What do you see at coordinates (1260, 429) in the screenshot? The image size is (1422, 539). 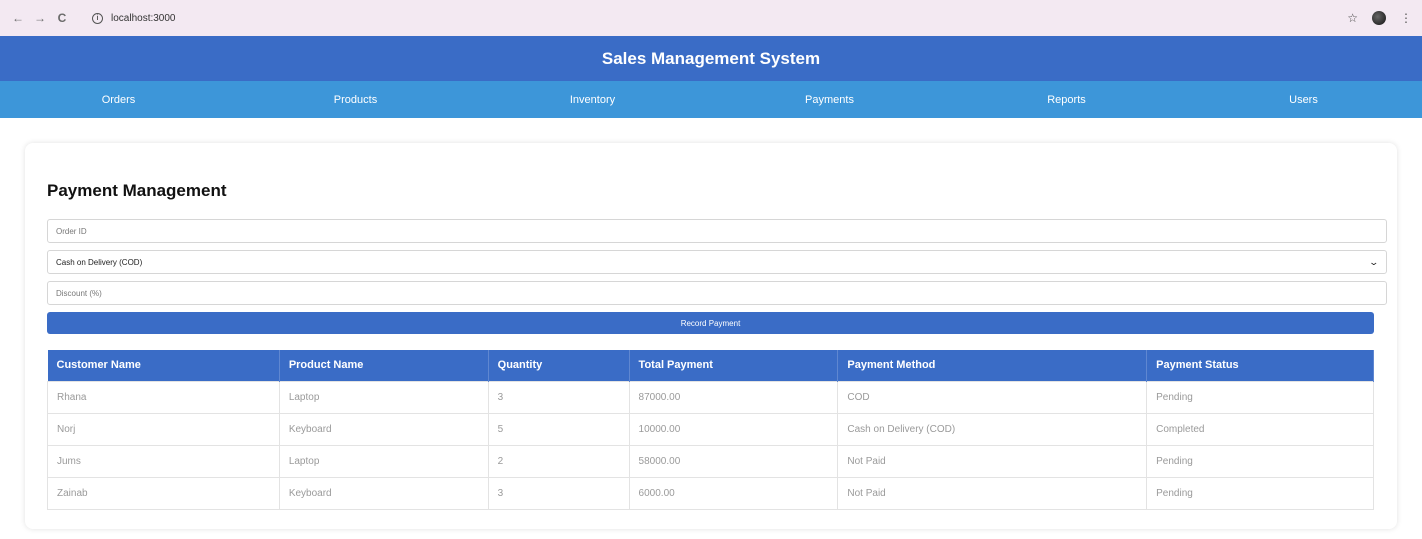 I see `cell-status: Completed` at bounding box center [1260, 429].